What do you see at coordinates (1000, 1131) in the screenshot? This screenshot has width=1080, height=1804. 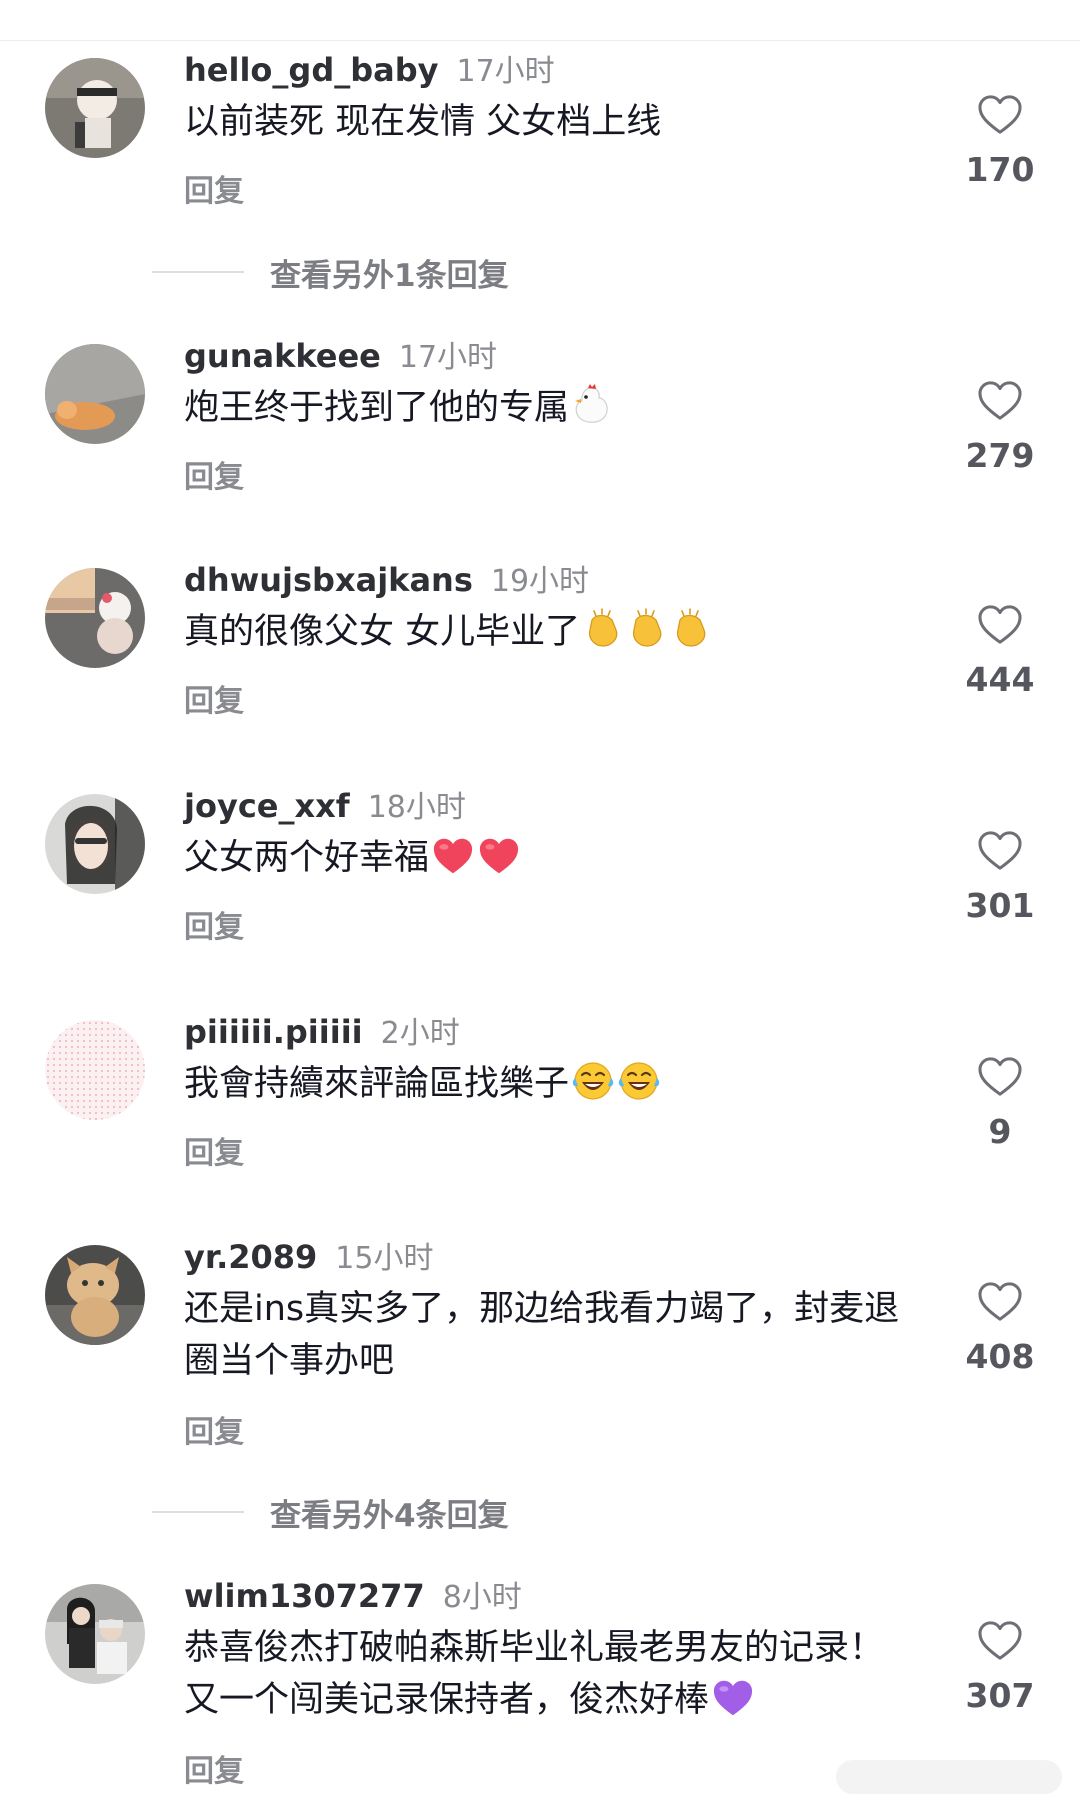 I see `like-count: 9` at bounding box center [1000, 1131].